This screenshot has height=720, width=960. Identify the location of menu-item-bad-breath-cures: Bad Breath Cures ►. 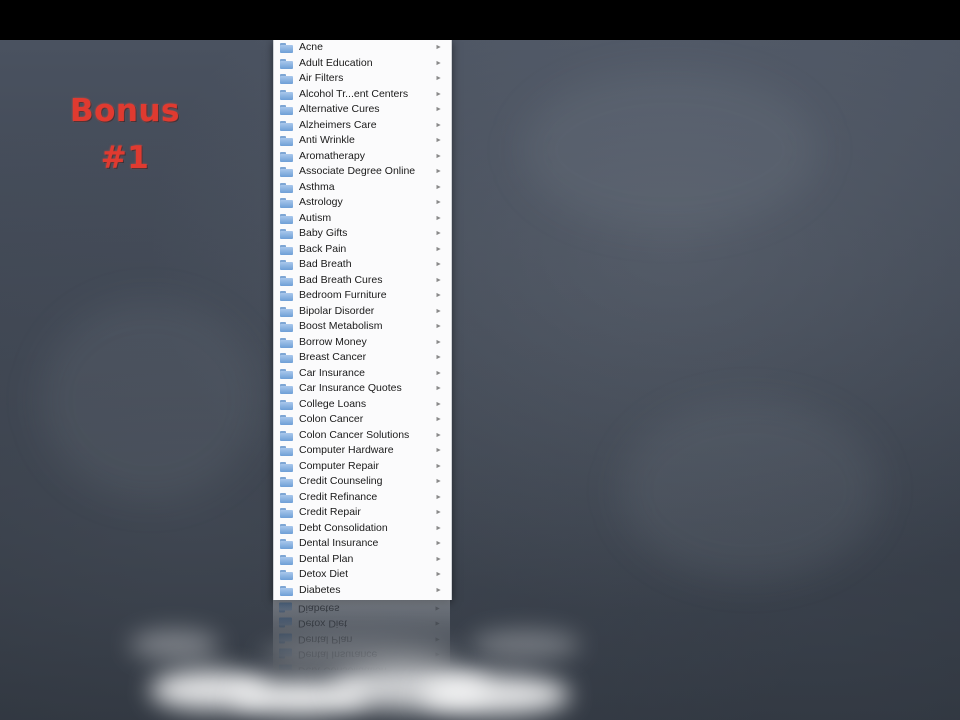
(362, 281).